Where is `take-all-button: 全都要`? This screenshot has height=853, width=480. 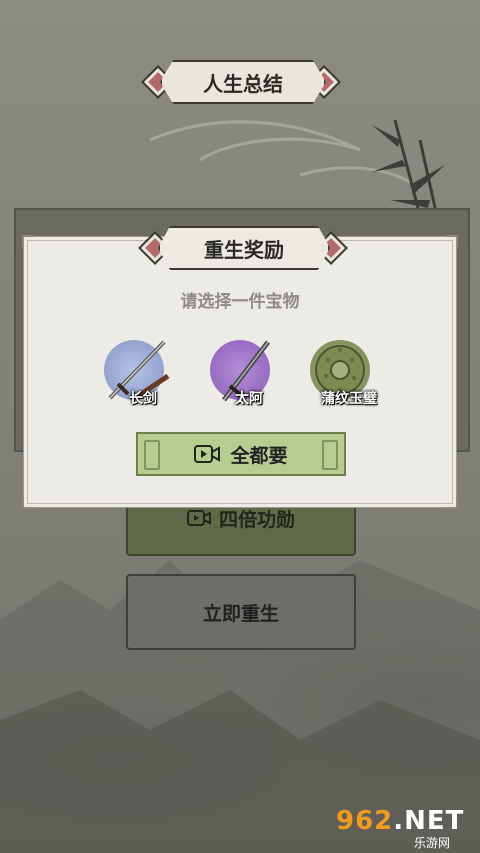
take-all-button: 全都要 is located at coordinates (241, 454).